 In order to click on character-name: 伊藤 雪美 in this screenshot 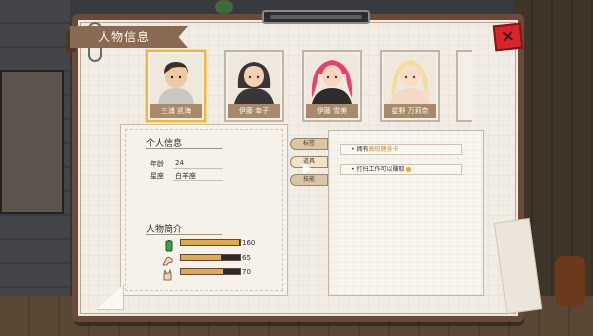, I will do `click(332, 111)`.